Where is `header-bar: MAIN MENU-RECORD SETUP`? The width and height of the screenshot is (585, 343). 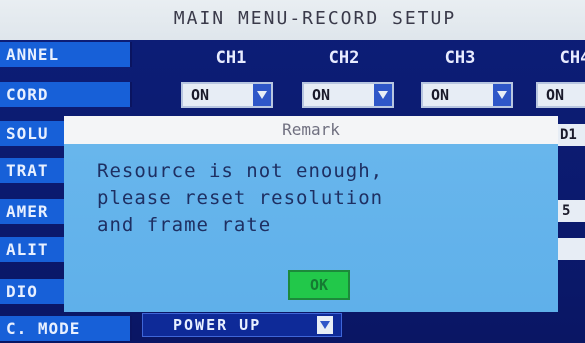 header-bar: MAIN MENU-RECORD SETUP is located at coordinates (292, 20).